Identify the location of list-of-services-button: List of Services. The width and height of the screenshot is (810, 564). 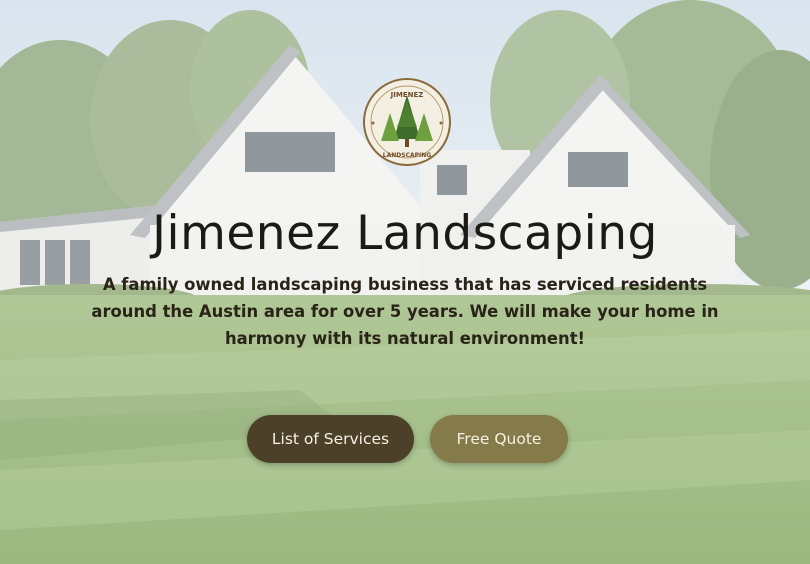
(330, 439).